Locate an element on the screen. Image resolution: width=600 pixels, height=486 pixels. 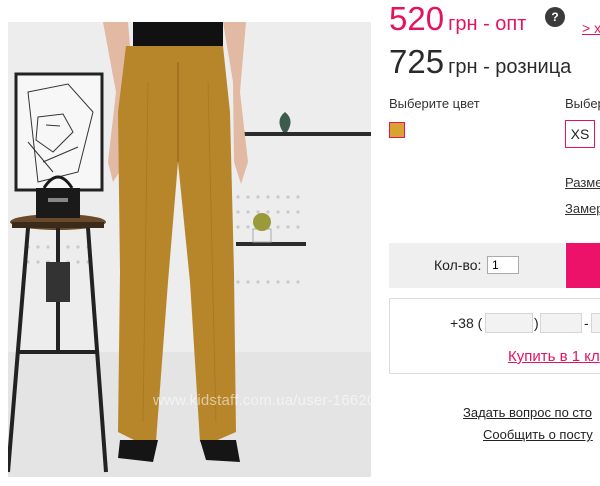
phone-code-input is located at coordinates (509, 323).